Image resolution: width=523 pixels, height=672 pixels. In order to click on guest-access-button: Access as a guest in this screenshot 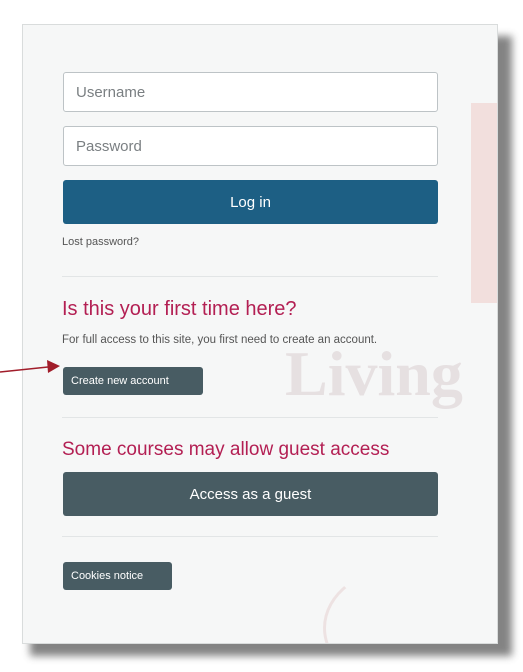, I will do `click(250, 494)`.